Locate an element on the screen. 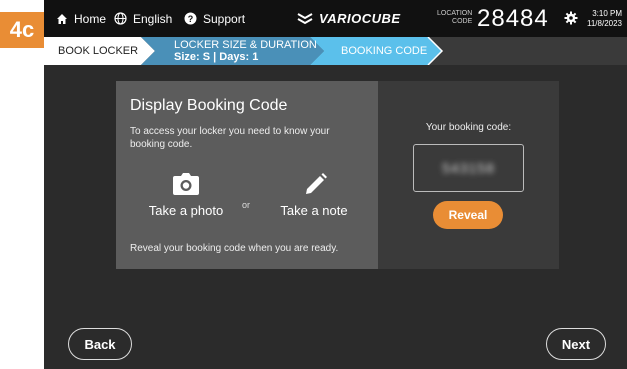 The image size is (627, 369). breadcrumb-step-size-duration: LOCKER SIZE & DURATION Size: S | Days: 1 is located at coordinates (245, 51).